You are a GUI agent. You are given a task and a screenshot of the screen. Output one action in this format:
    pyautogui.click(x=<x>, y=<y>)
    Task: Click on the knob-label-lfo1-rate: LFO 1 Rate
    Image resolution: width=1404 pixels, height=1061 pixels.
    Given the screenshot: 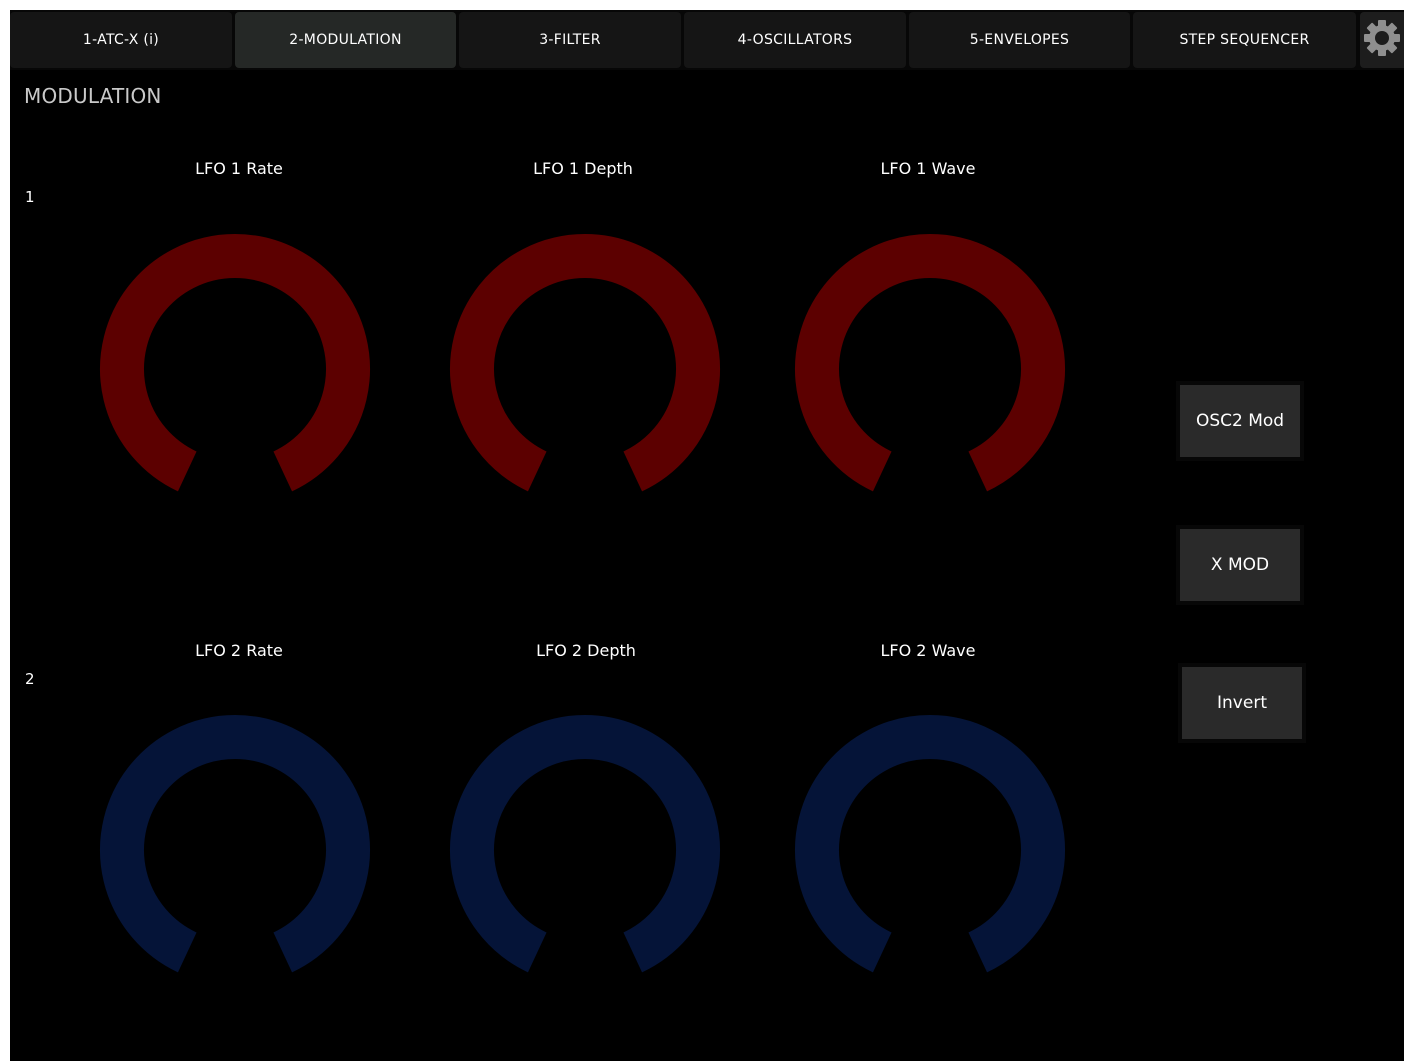 What is the action you would take?
    pyautogui.click(x=239, y=168)
    